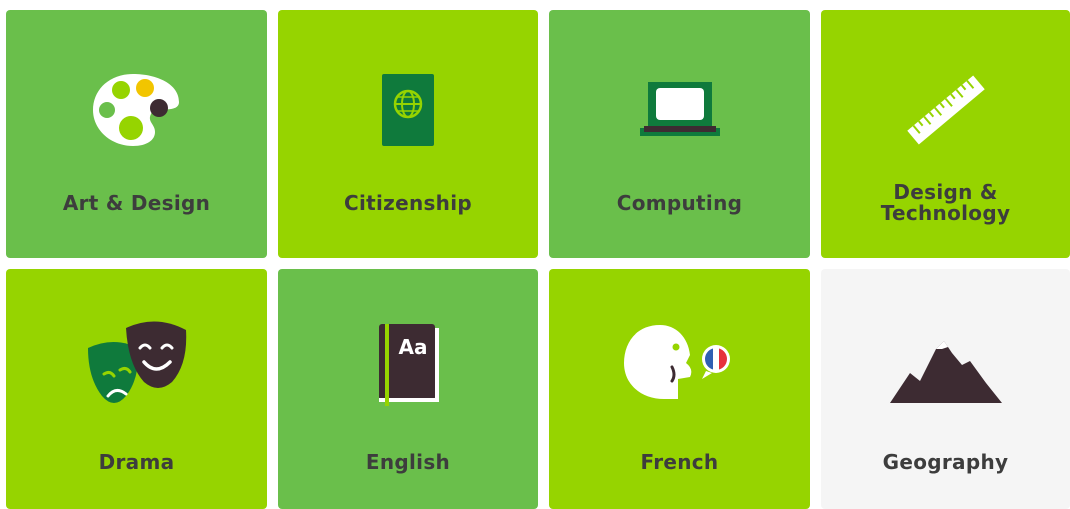  Describe the element at coordinates (408, 462) in the screenshot. I see `subject-label: English` at that location.